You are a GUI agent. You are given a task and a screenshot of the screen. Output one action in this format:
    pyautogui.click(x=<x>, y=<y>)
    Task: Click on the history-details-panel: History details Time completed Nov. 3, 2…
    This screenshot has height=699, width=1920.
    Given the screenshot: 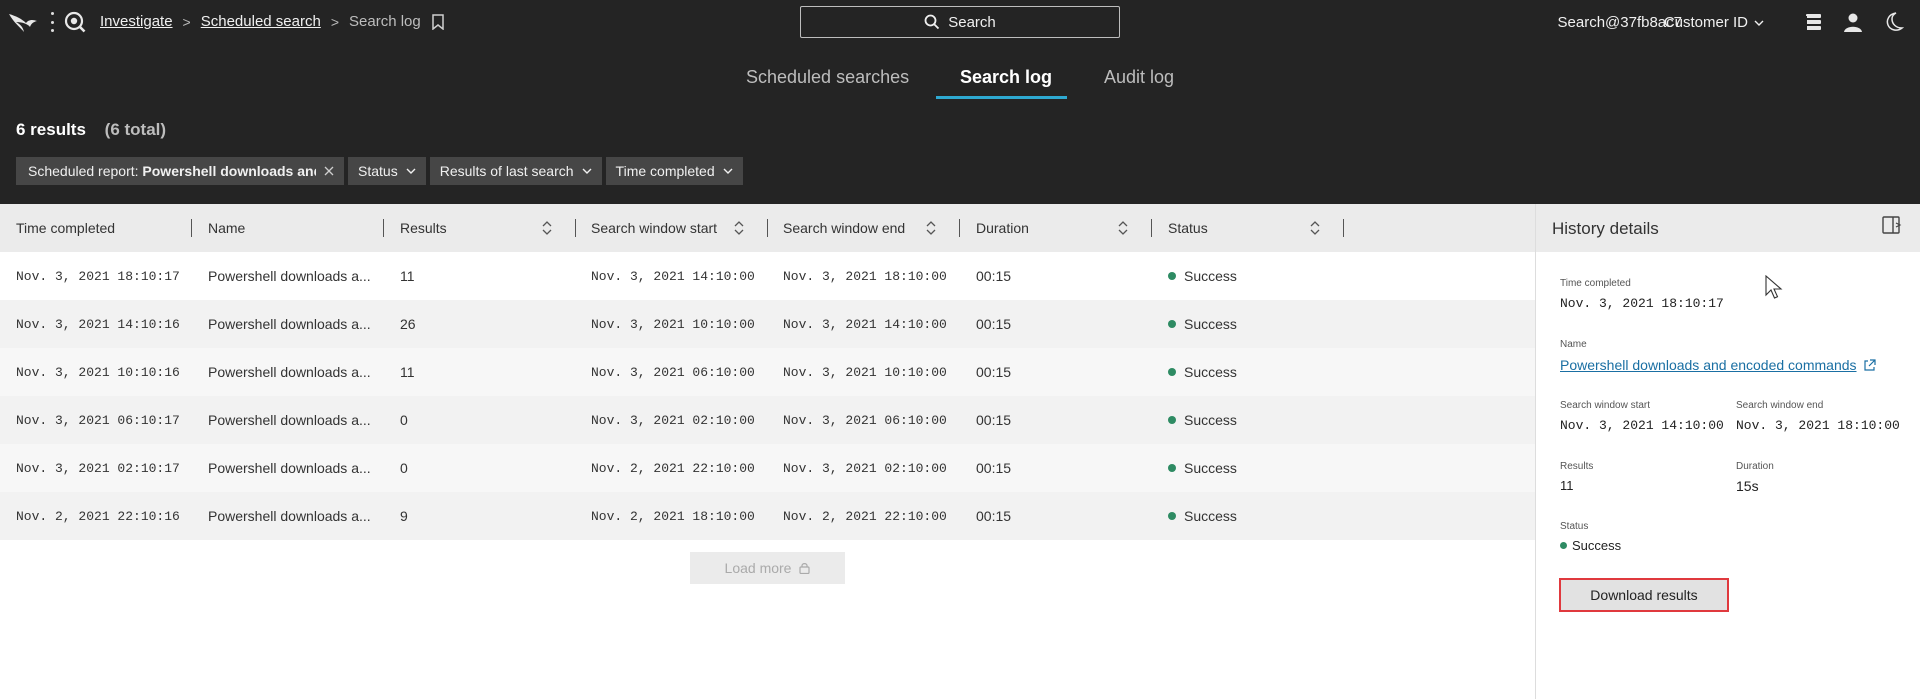 What is the action you would take?
    pyautogui.click(x=1727, y=451)
    